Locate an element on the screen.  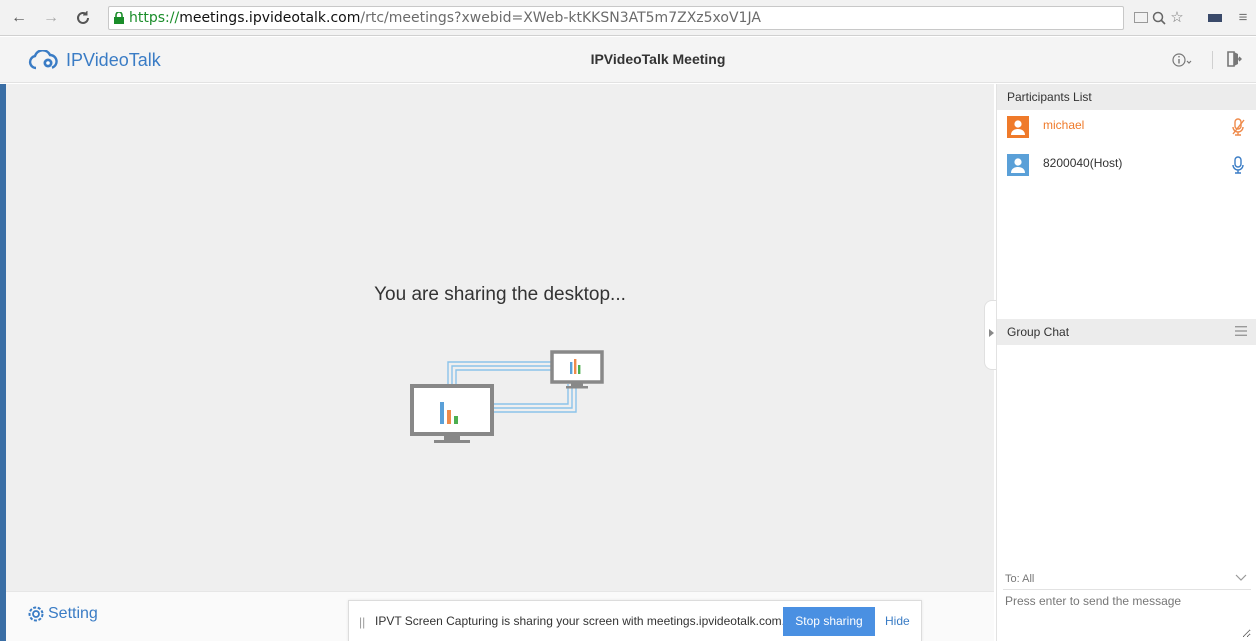
forward-arrow-icon: → is located at coordinates (51, 18).